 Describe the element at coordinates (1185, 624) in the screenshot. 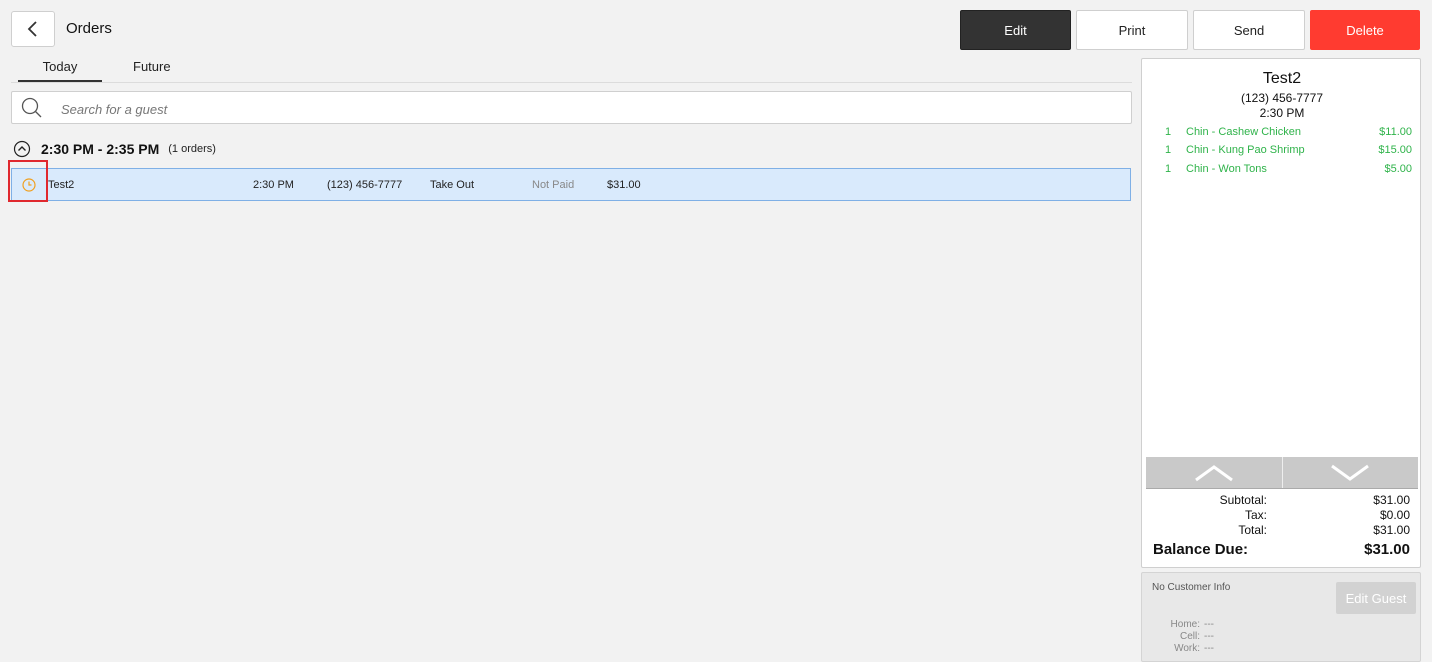

I see `home-label: Home:` at that location.